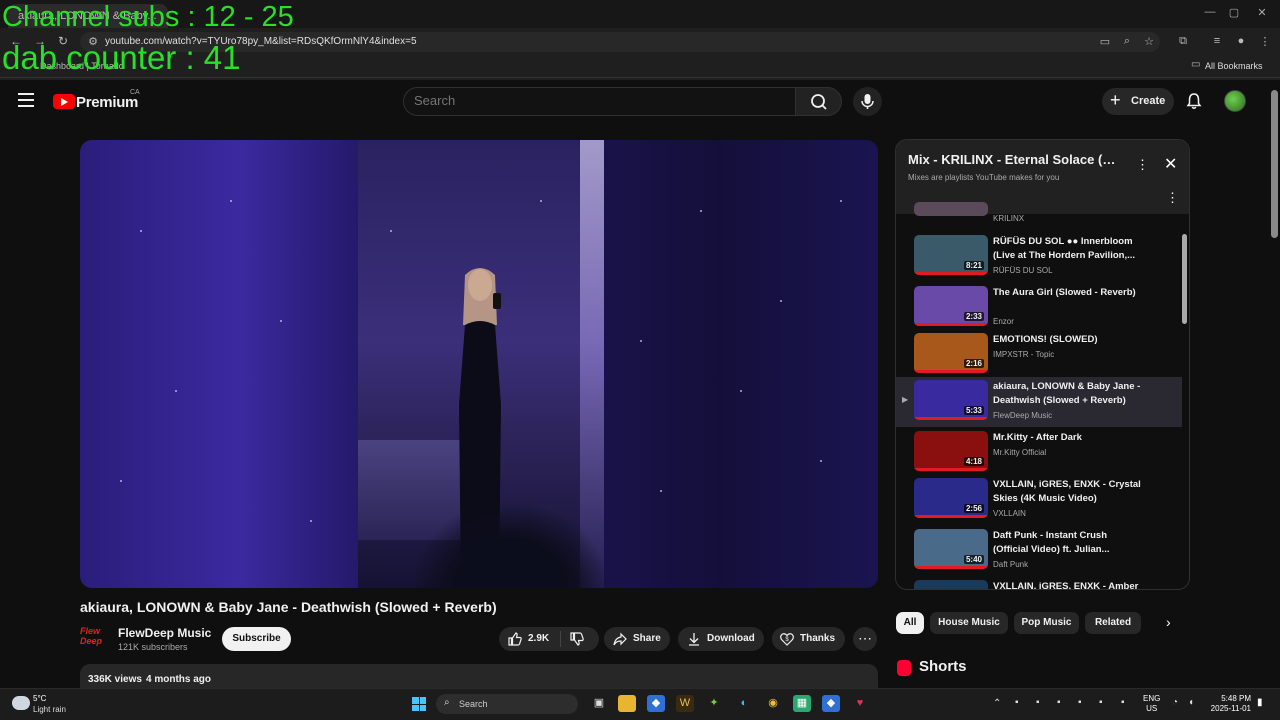  Describe the element at coordinates (1039, 308) in the screenshot. I see `playlist-item: 2:33 The Aura Girl (Slowed - Reverb) Enzor` at that location.